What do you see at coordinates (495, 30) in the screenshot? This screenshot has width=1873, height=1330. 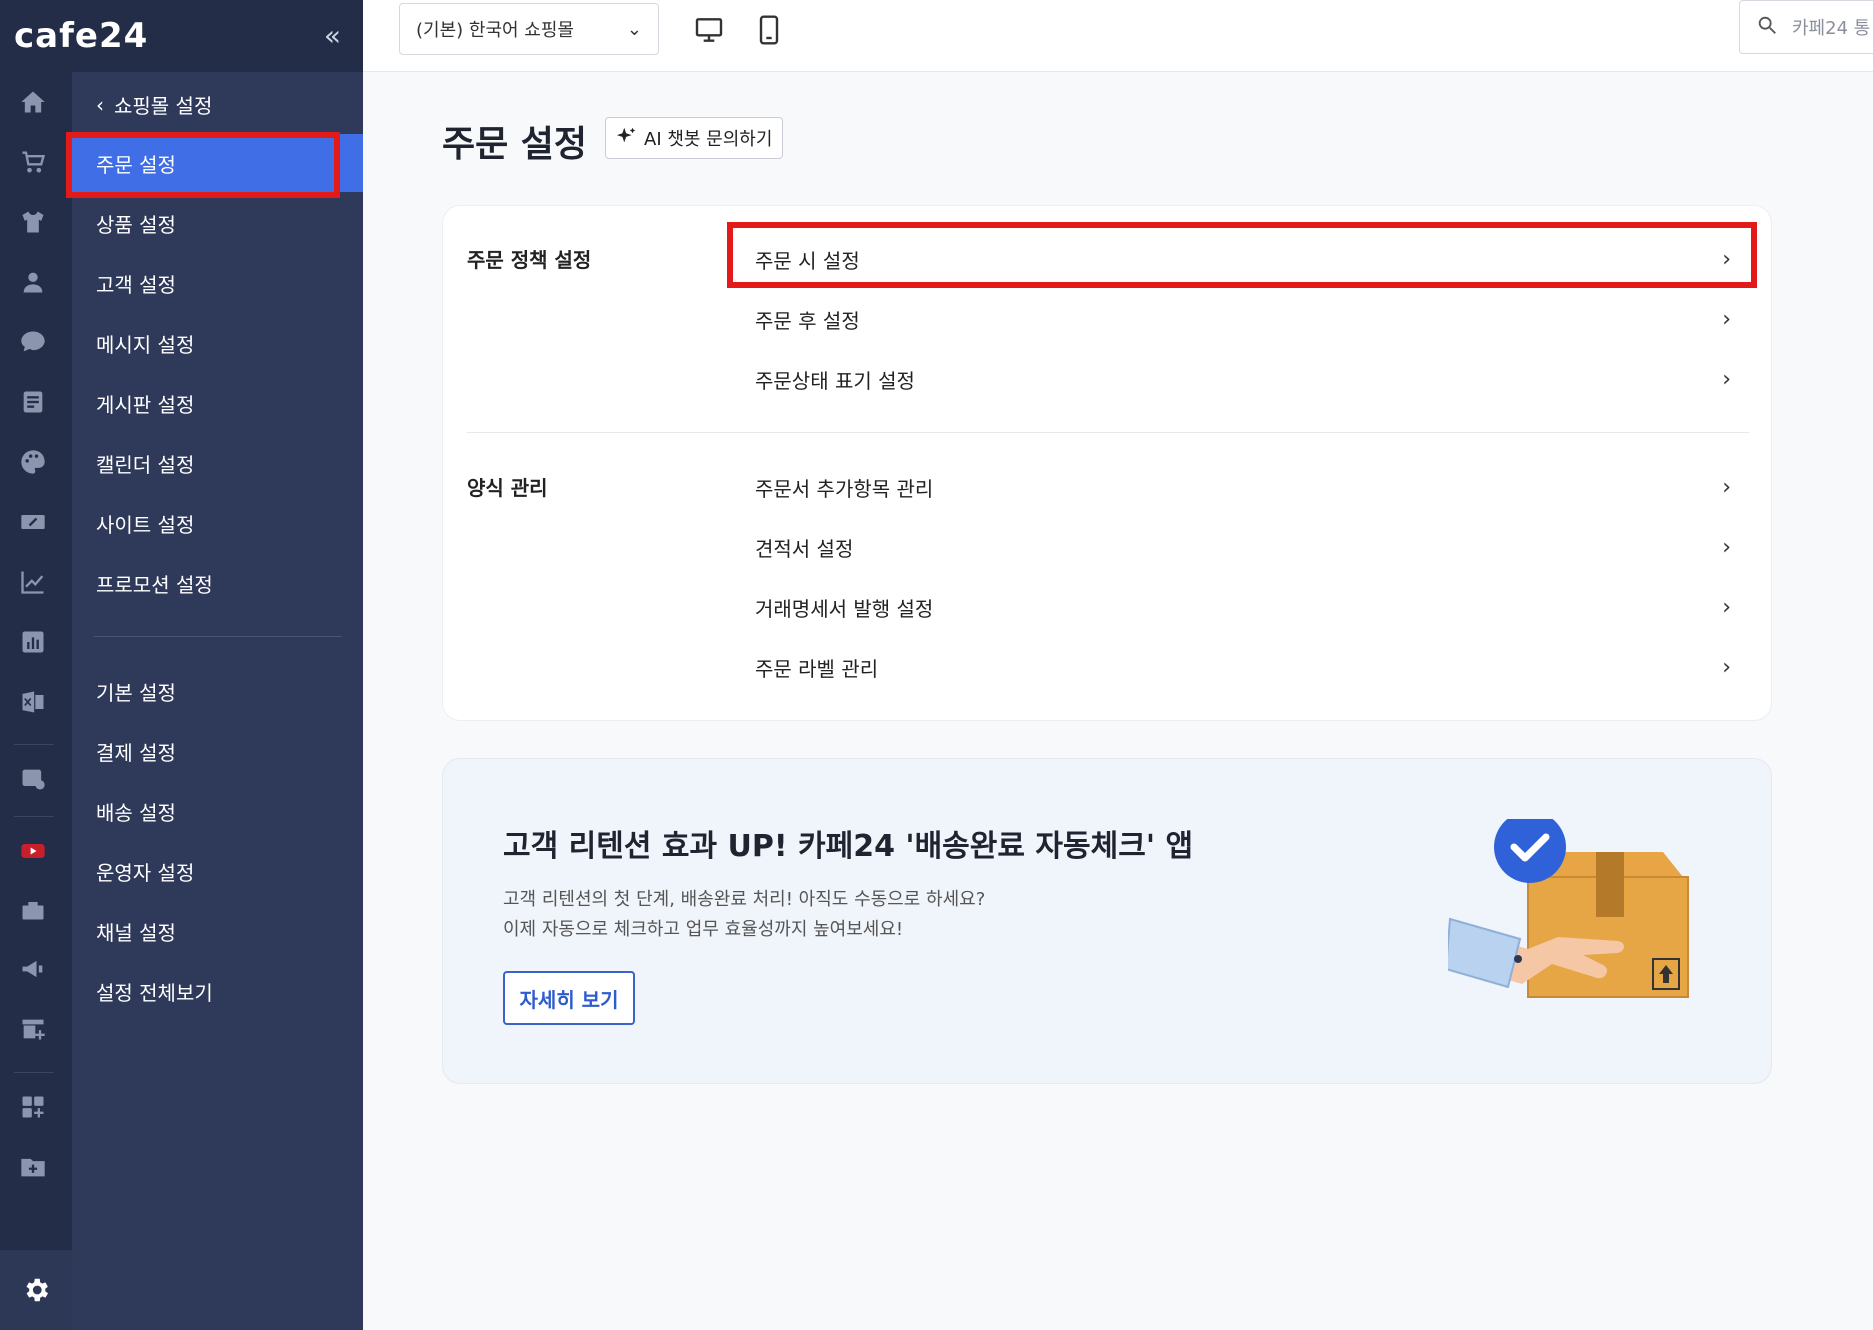 I see `shop-select-value: (기본) 한국어 쇼핑몰` at bounding box center [495, 30].